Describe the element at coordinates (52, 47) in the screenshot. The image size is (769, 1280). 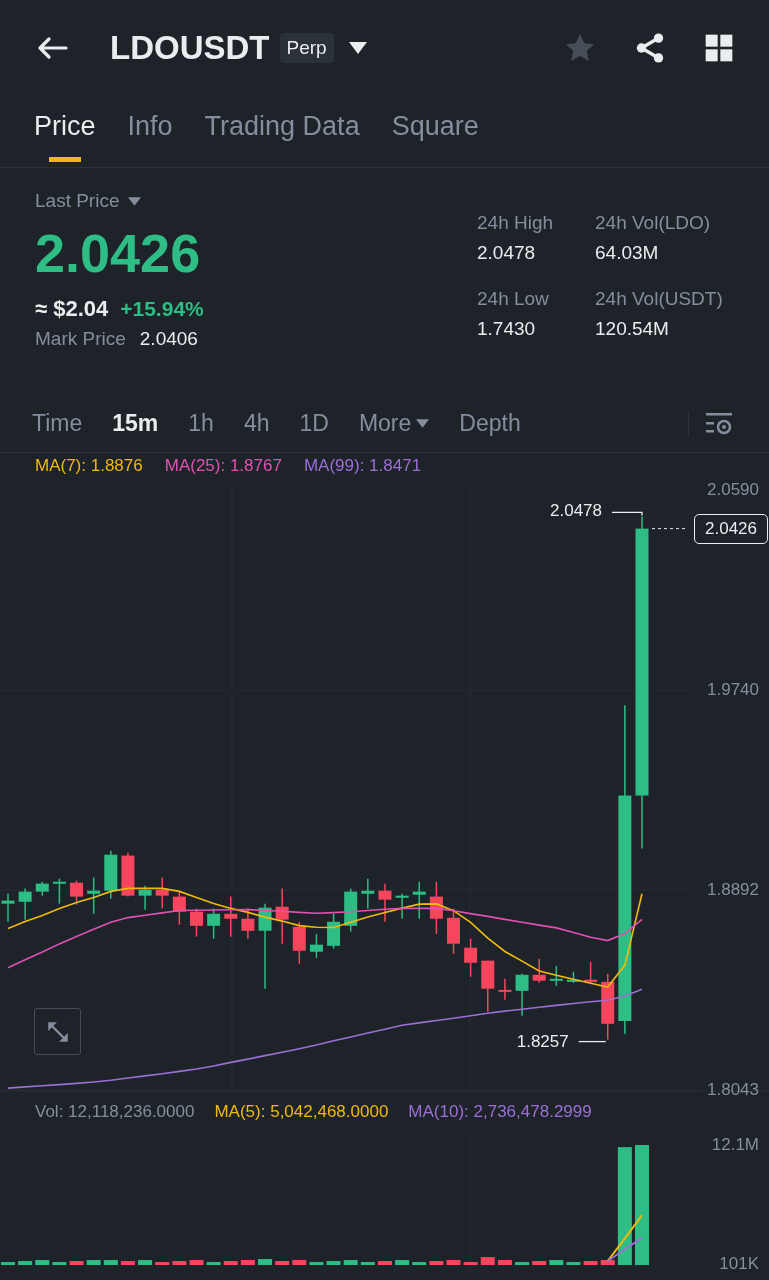
I see `back-arrow-icon` at that location.